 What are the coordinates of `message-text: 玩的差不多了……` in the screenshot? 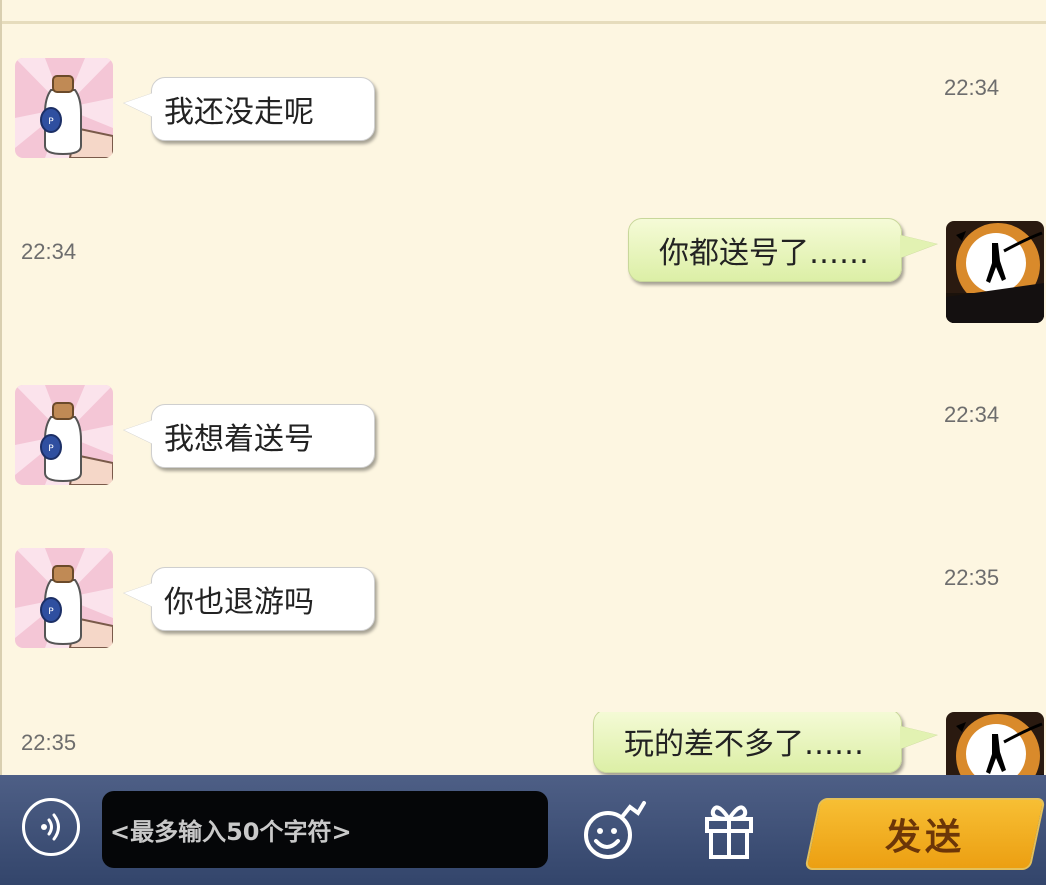 It's located at (744, 744).